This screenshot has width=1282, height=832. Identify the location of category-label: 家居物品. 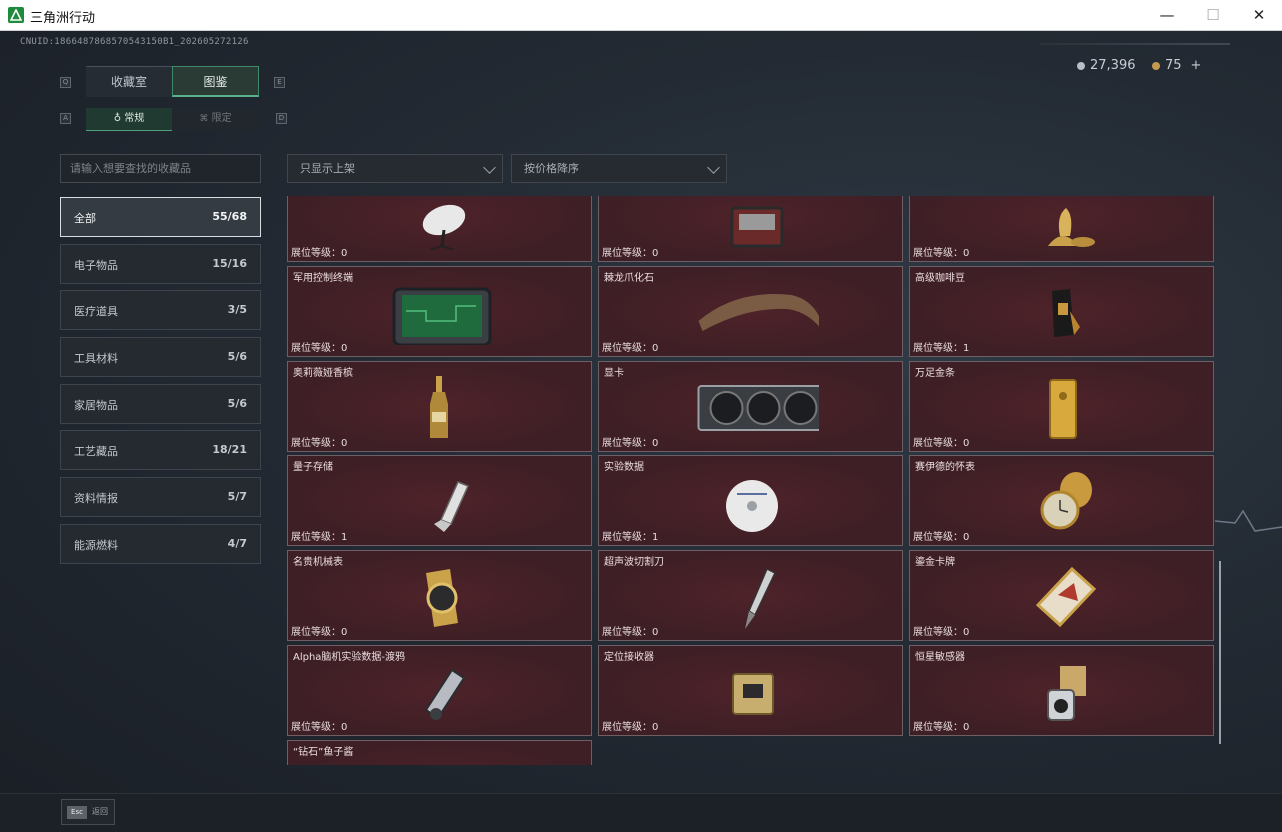
(96, 405).